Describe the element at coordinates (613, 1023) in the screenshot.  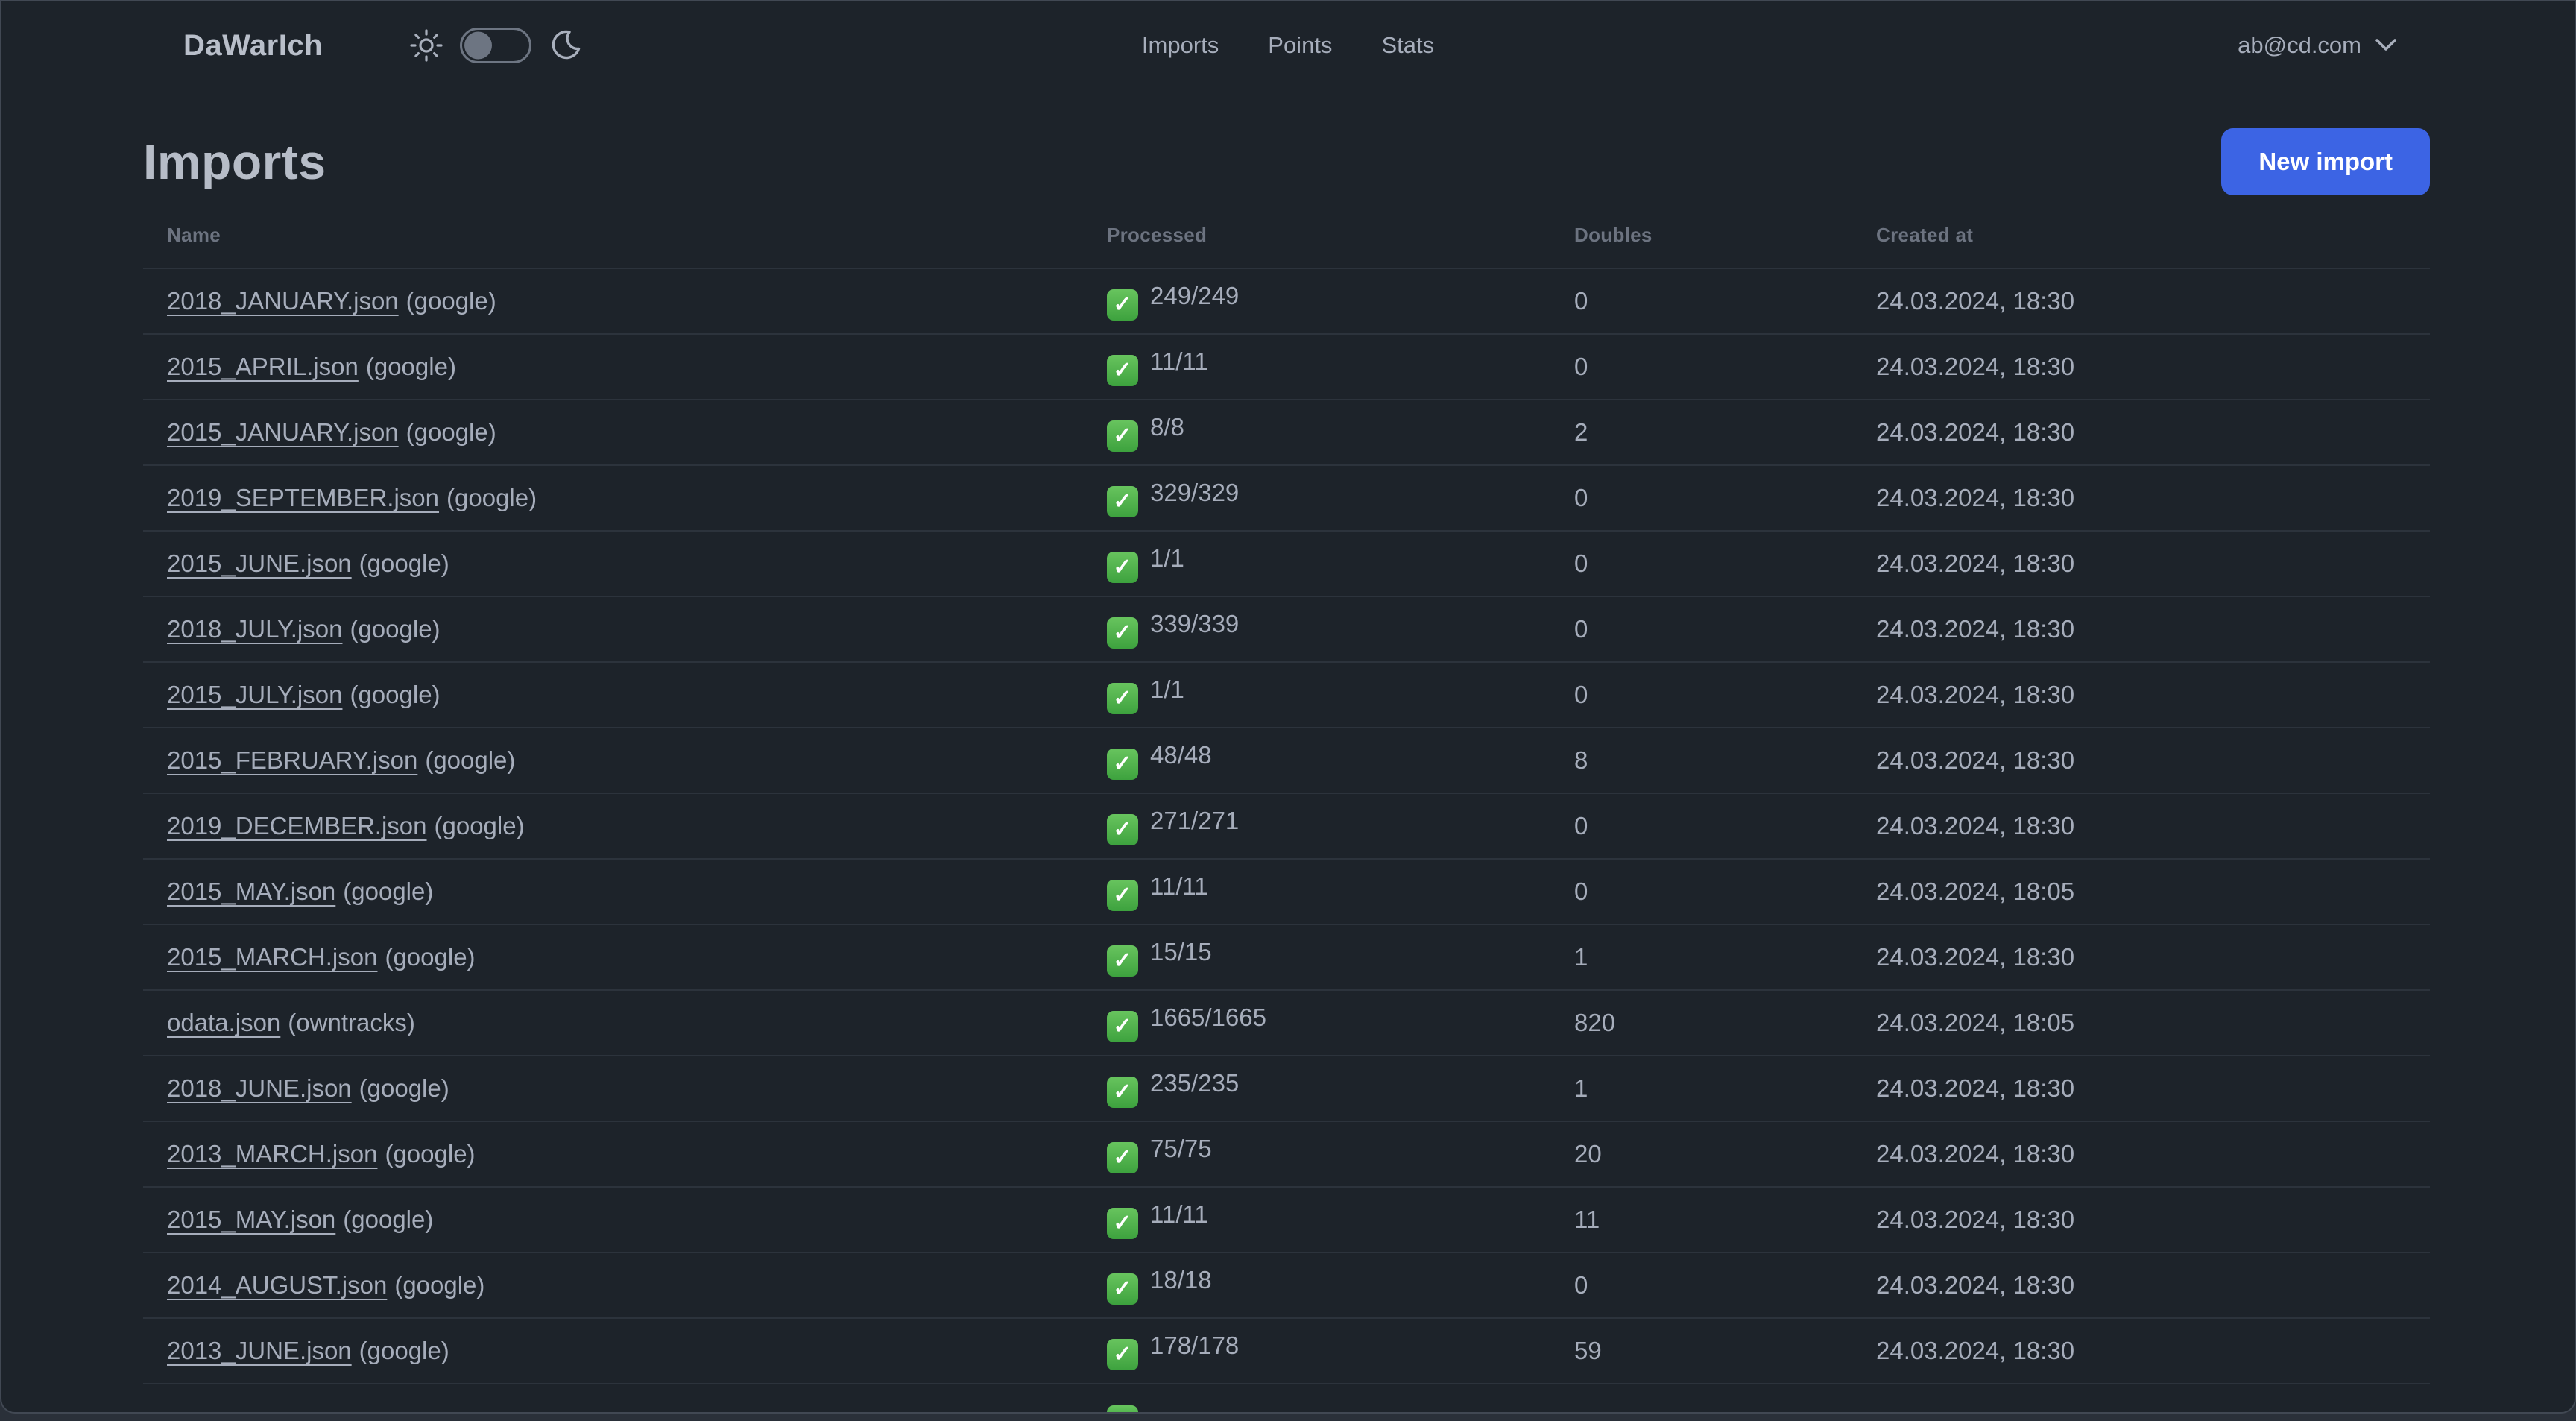
I see `name-cell: odata.json (owntracks)` at that location.